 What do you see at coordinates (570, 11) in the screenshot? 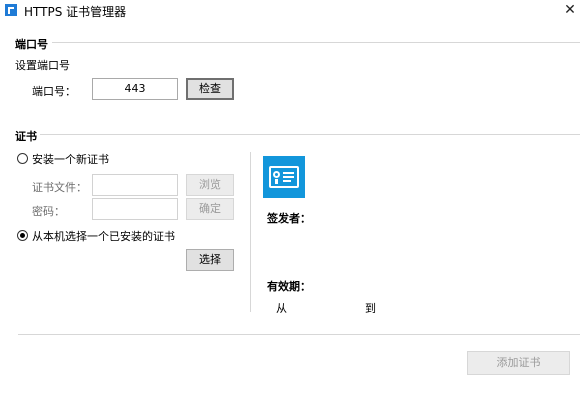
I see `close-button: ✕` at bounding box center [570, 11].